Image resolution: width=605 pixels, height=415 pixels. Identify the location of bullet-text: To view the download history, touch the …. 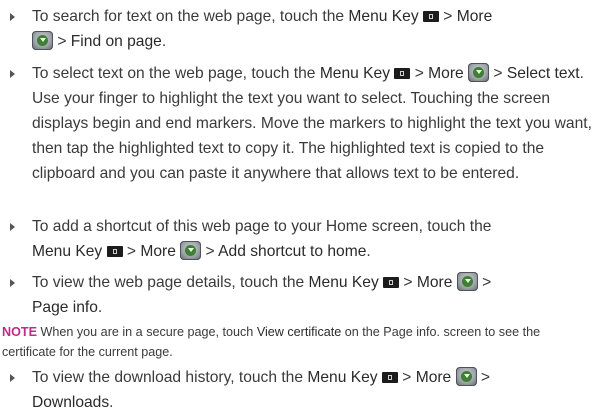
(261, 389).